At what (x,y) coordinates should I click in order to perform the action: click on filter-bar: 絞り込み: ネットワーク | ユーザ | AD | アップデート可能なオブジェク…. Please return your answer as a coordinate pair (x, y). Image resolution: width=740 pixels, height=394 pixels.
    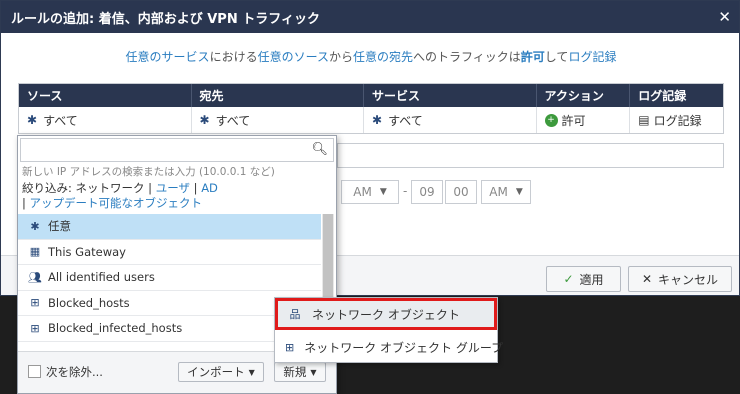
    Looking at the image, I should click on (120, 196).